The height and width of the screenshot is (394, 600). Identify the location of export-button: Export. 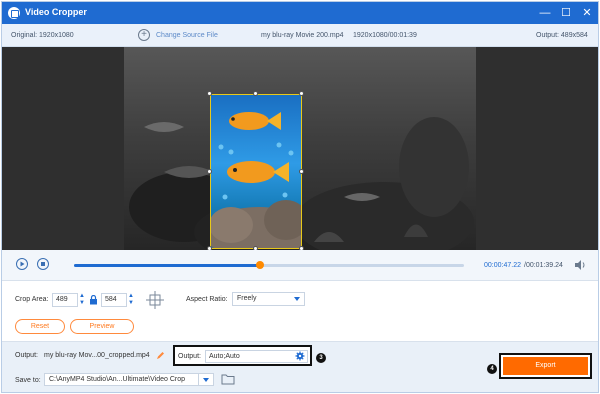
(545, 366).